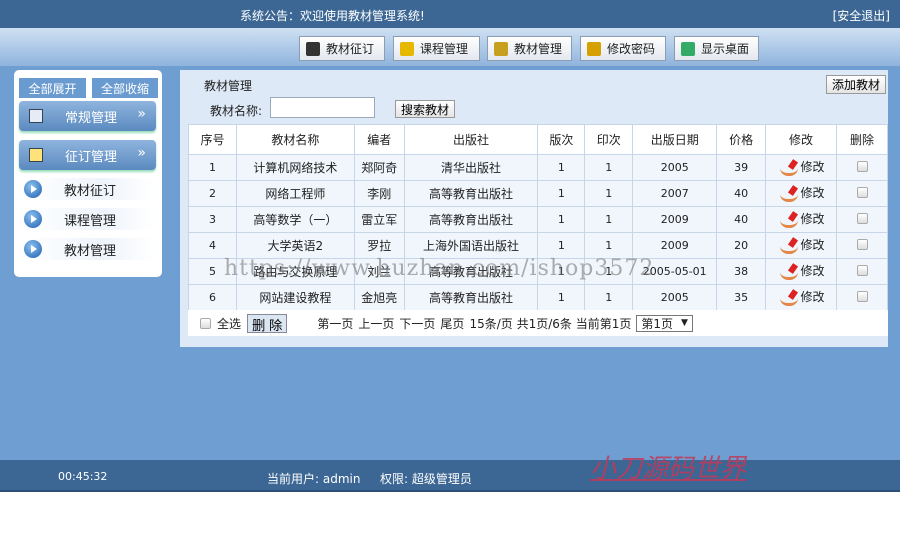 The height and width of the screenshot is (535, 900). What do you see at coordinates (229, 323) in the screenshot?
I see `select-all-label: 全选` at bounding box center [229, 323].